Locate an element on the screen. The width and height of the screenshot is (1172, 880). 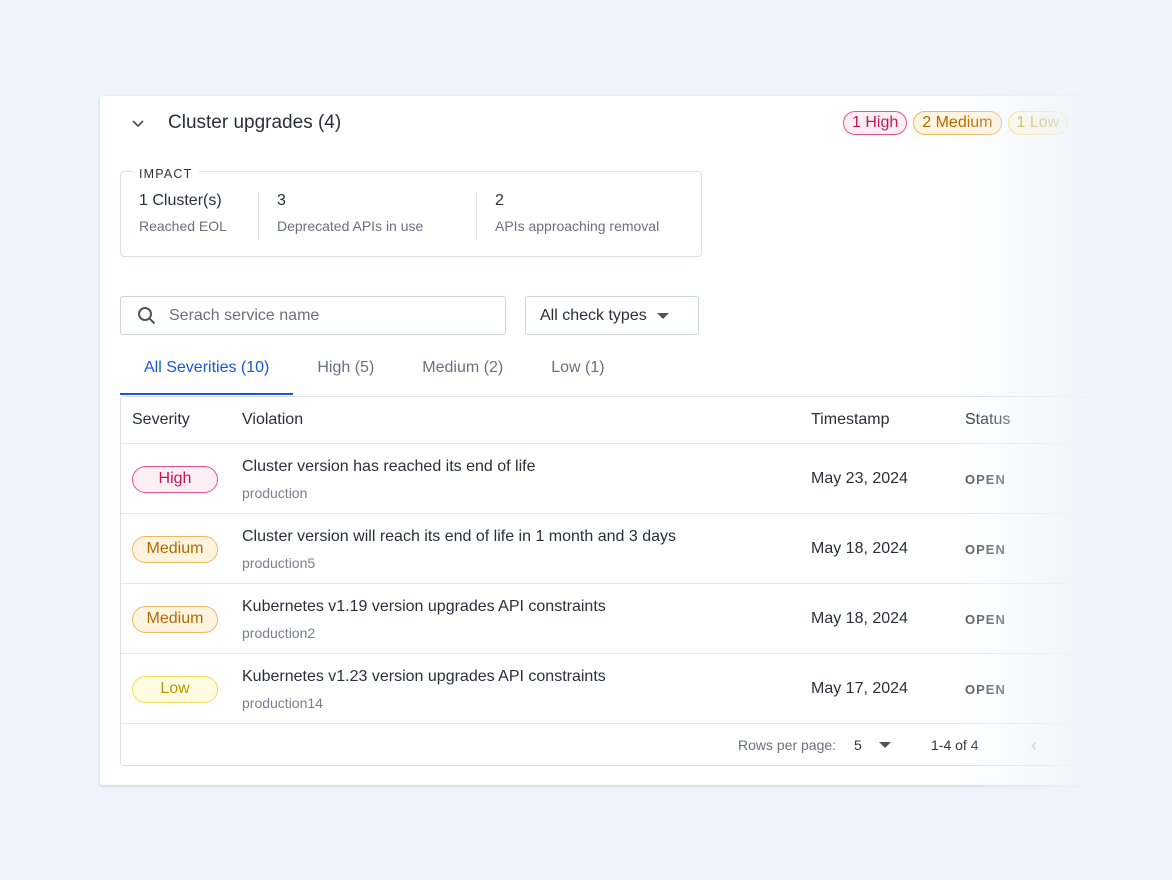
stat-removal: 2 APIs approaching removal is located at coordinates (586, 216).